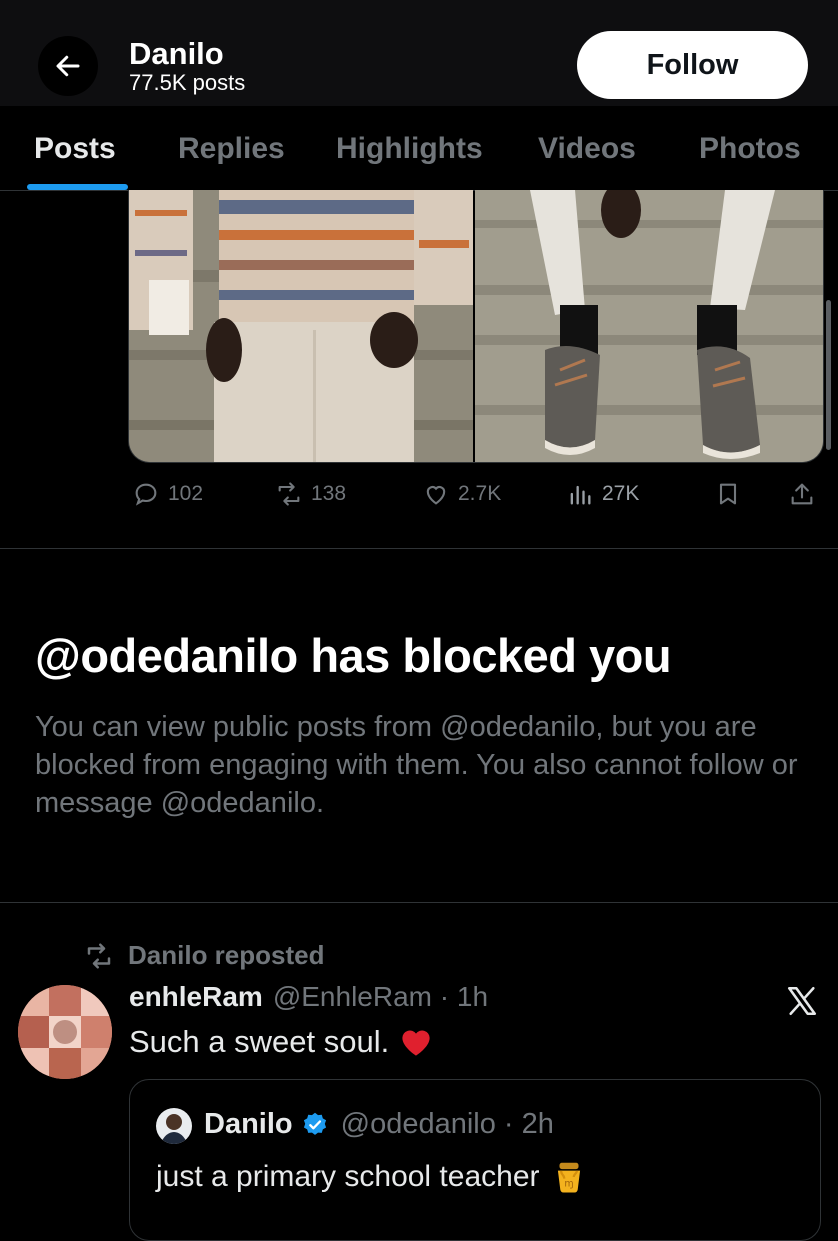 The image size is (838, 1241). What do you see at coordinates (348, 1176) in the screenshot?
I see `quoted-post-text-content: just a primary school teacher` at bounding box center [348, 1176].